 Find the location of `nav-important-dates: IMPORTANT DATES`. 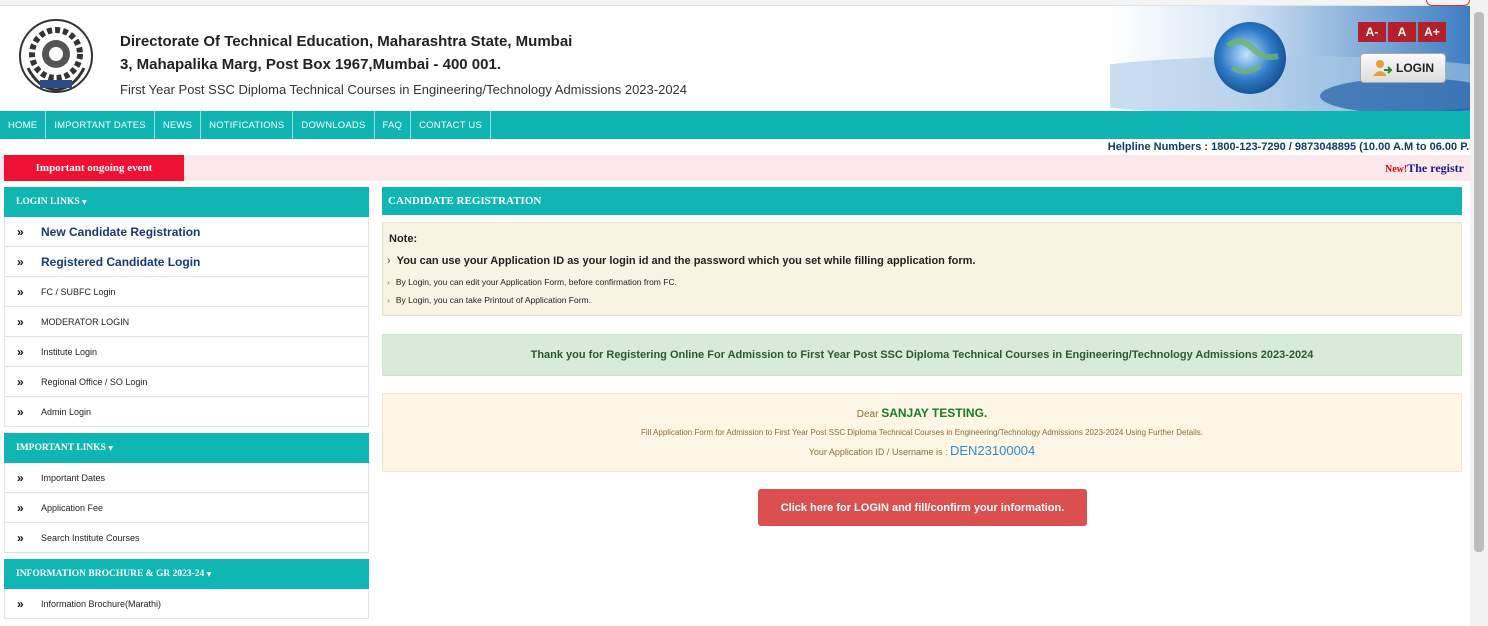

nav-important-dates: IMPORTANT DATES is located at coordinates (100, 125).